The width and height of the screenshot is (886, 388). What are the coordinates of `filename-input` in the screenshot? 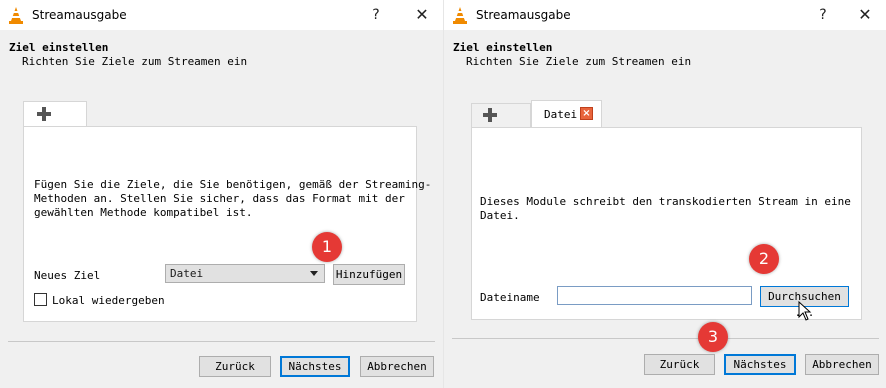 It's located at (654, 295).